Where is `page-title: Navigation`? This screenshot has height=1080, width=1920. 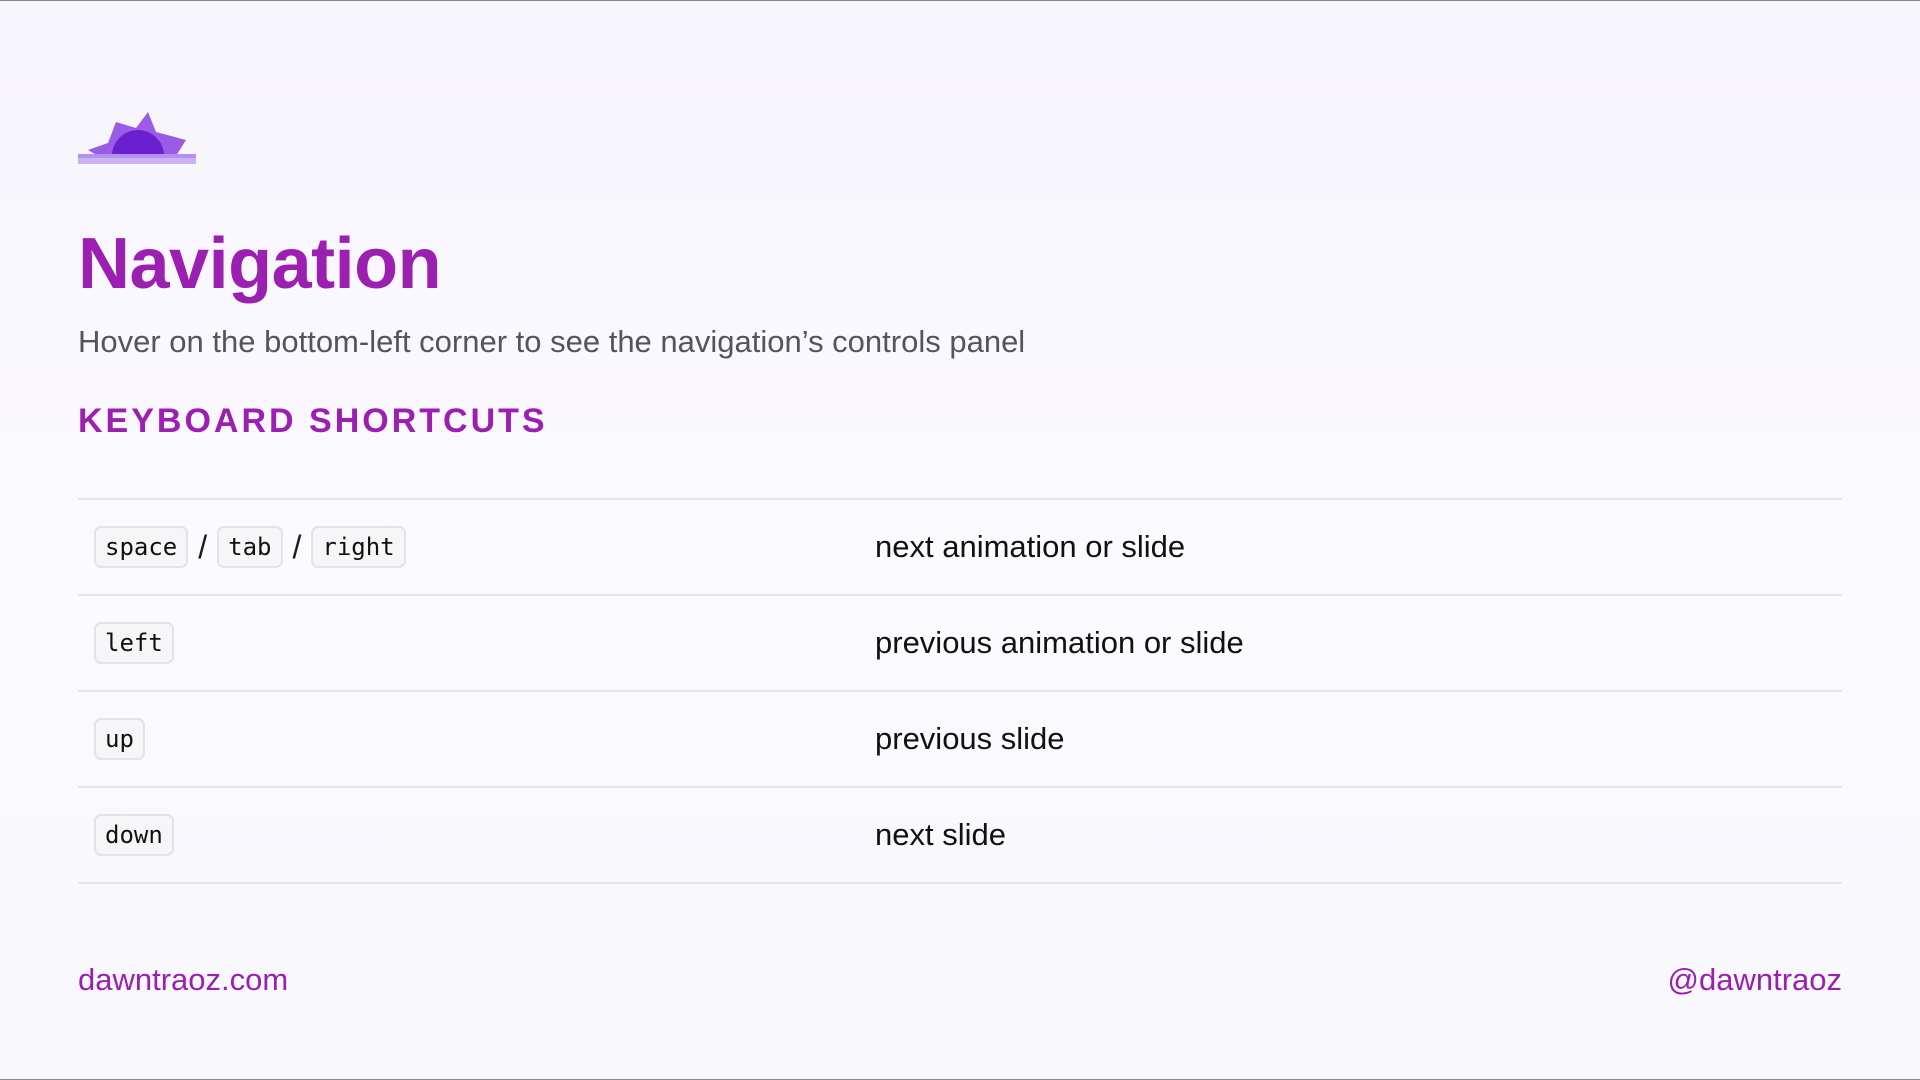 page-title: Navigation is located at coordinates (260, 264).